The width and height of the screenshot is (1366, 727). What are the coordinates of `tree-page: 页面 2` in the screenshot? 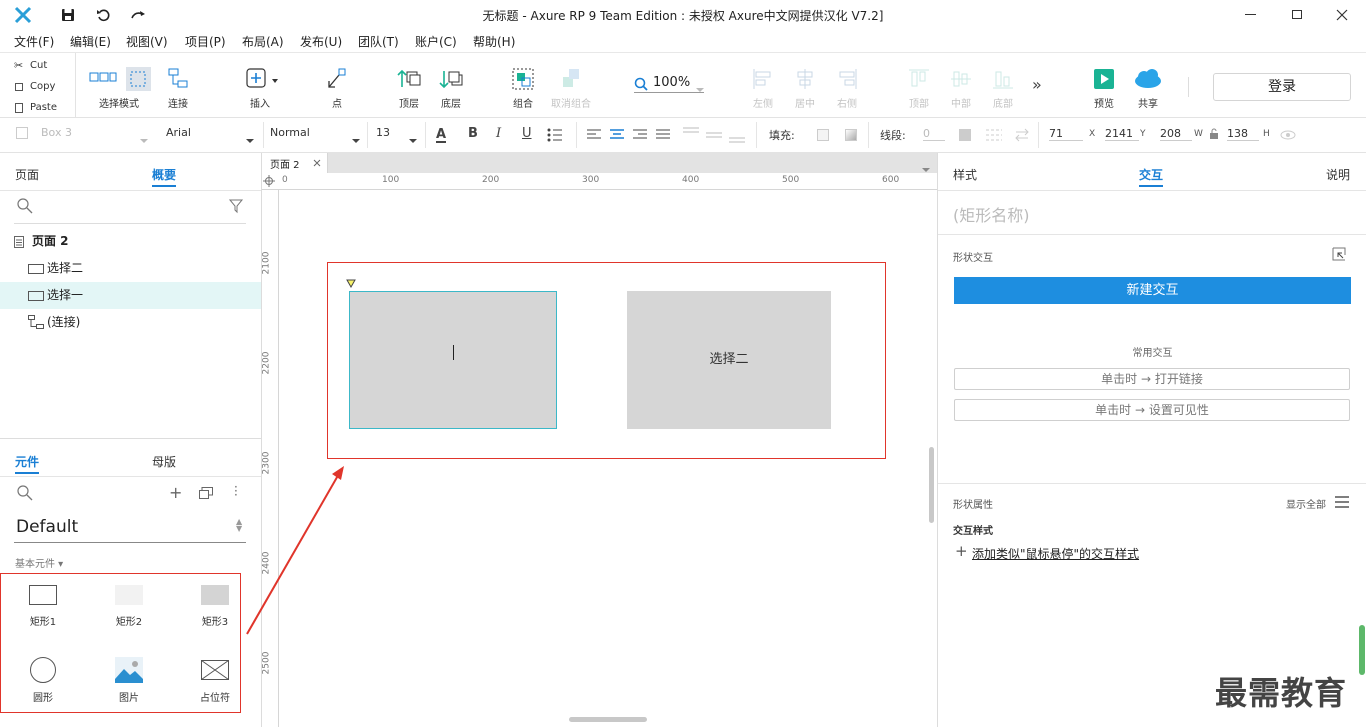 It's located at (130, 241).